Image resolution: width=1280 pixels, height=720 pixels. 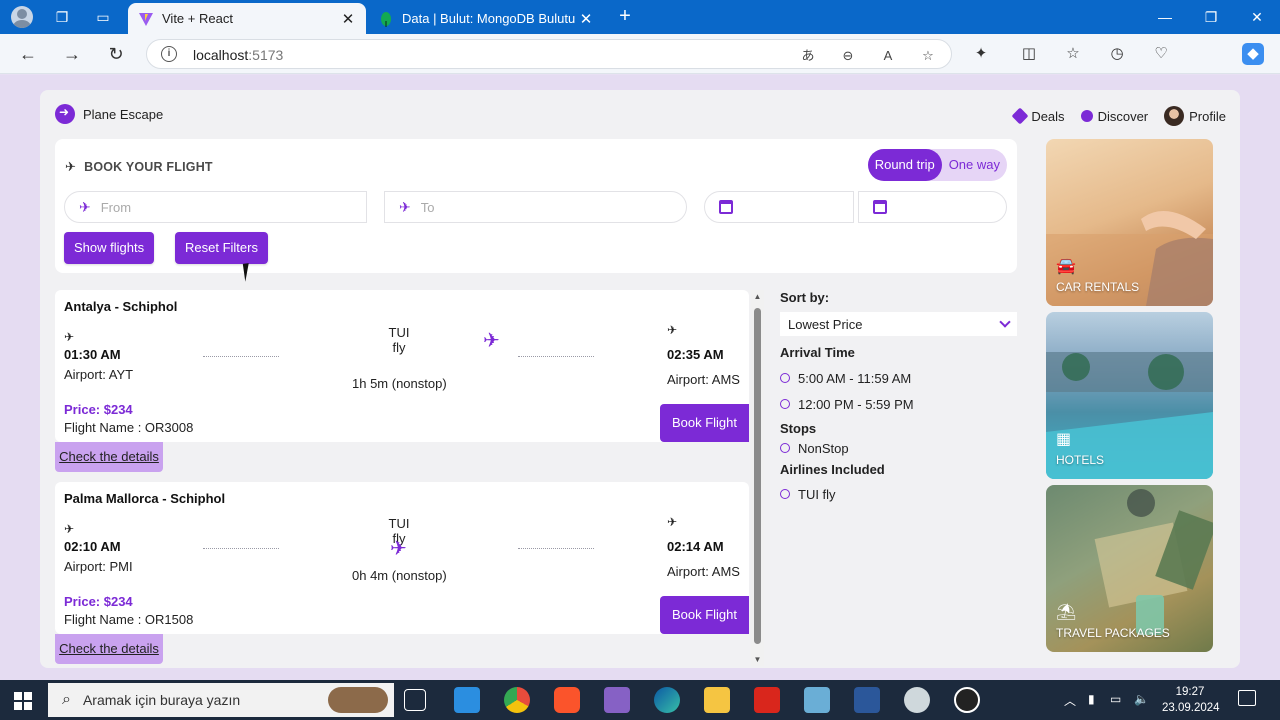 What do you see at coordinates (917, 700) in the screenshot?
I see `network-app-icon` at bounding box center [917, 700].